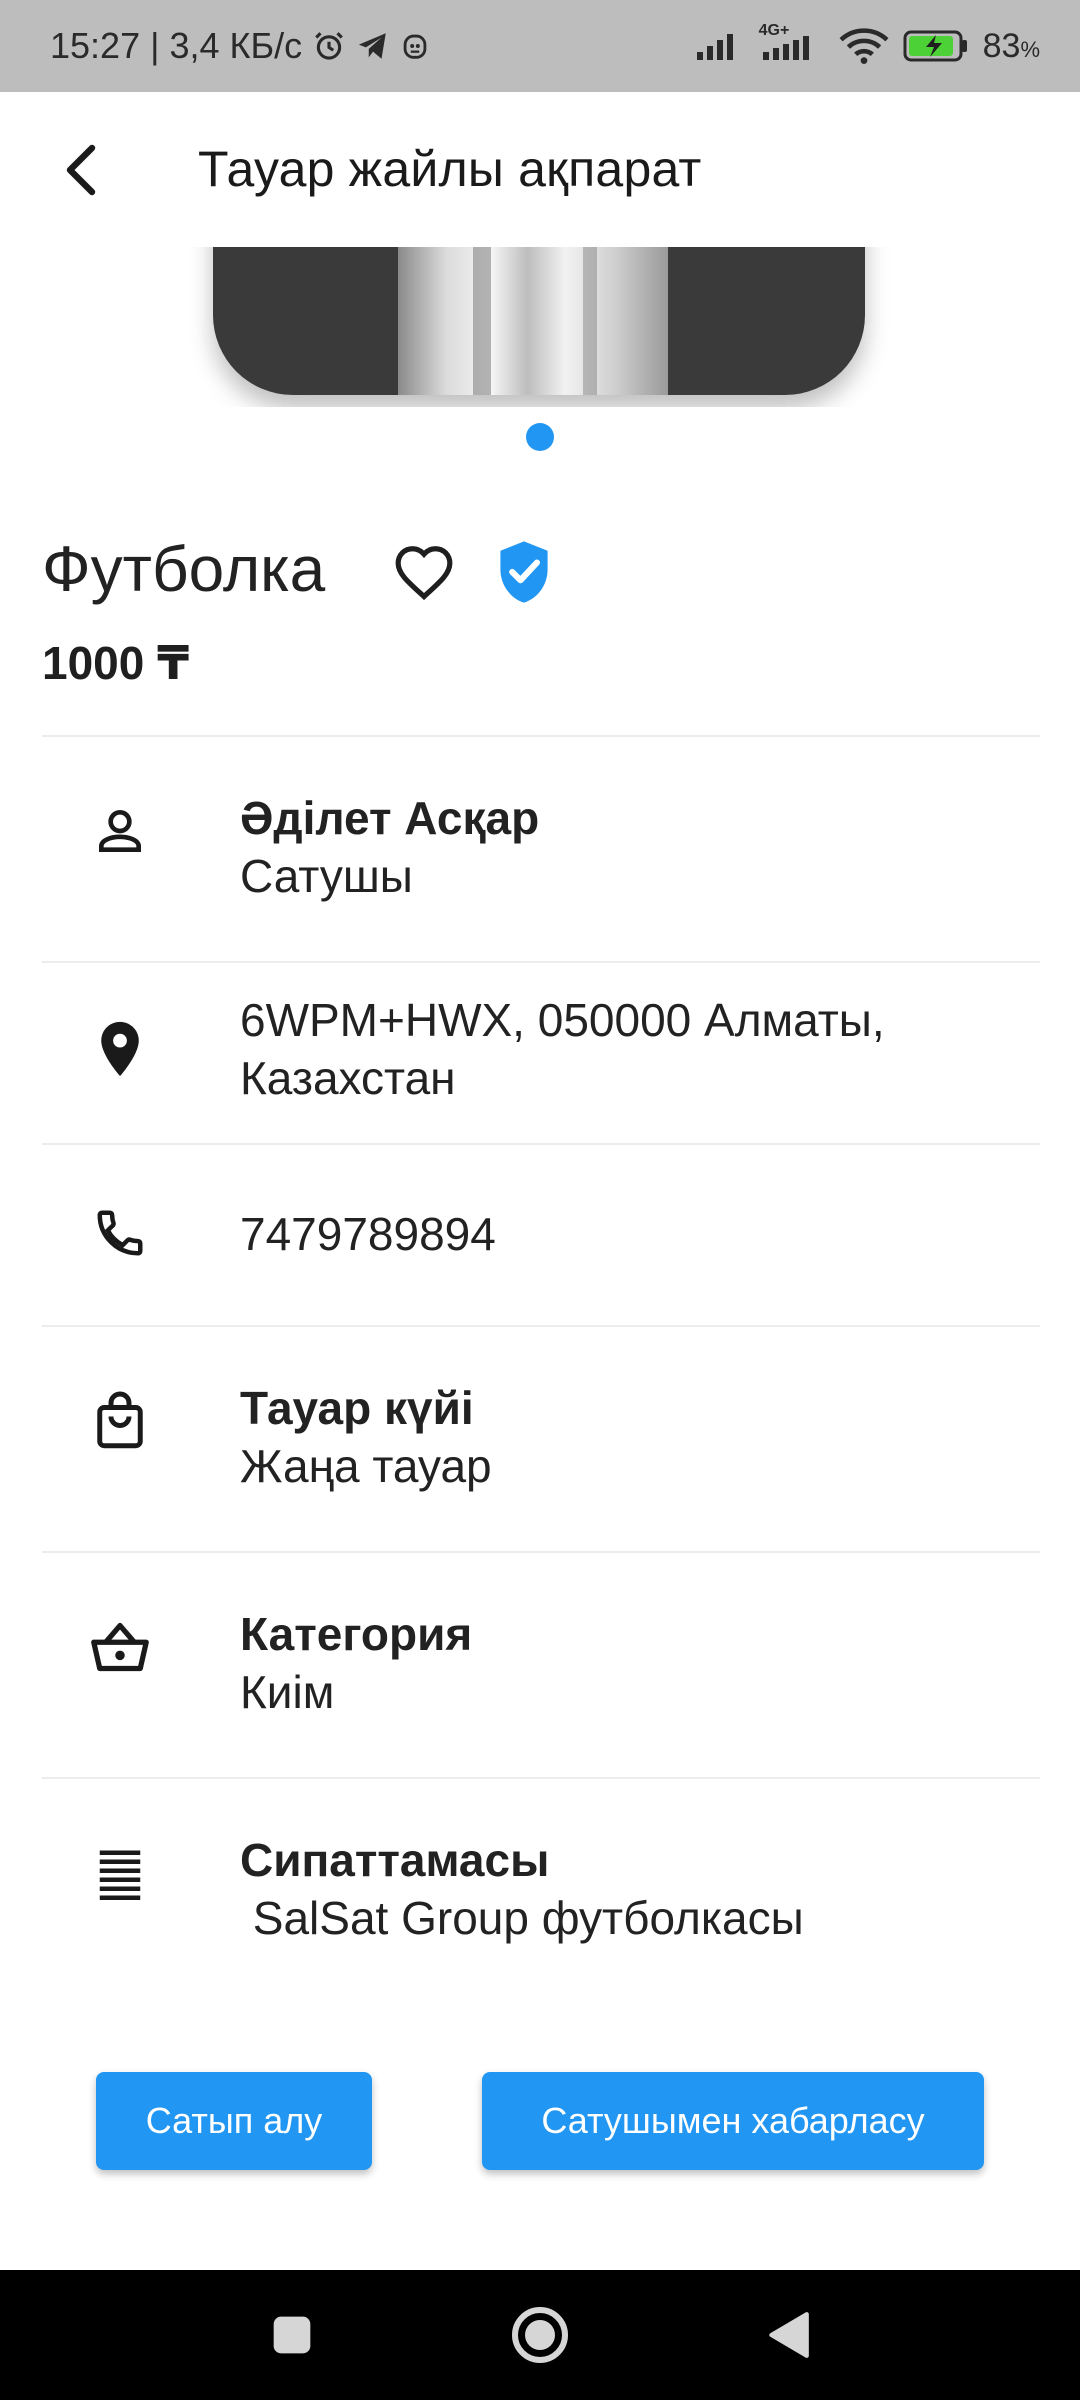 This screenshot has width=1080, height=2400. What do you see at coordinates (120, 1233) in the screenshot?
I see `phone-icon` at bounding box center [120, 1233].